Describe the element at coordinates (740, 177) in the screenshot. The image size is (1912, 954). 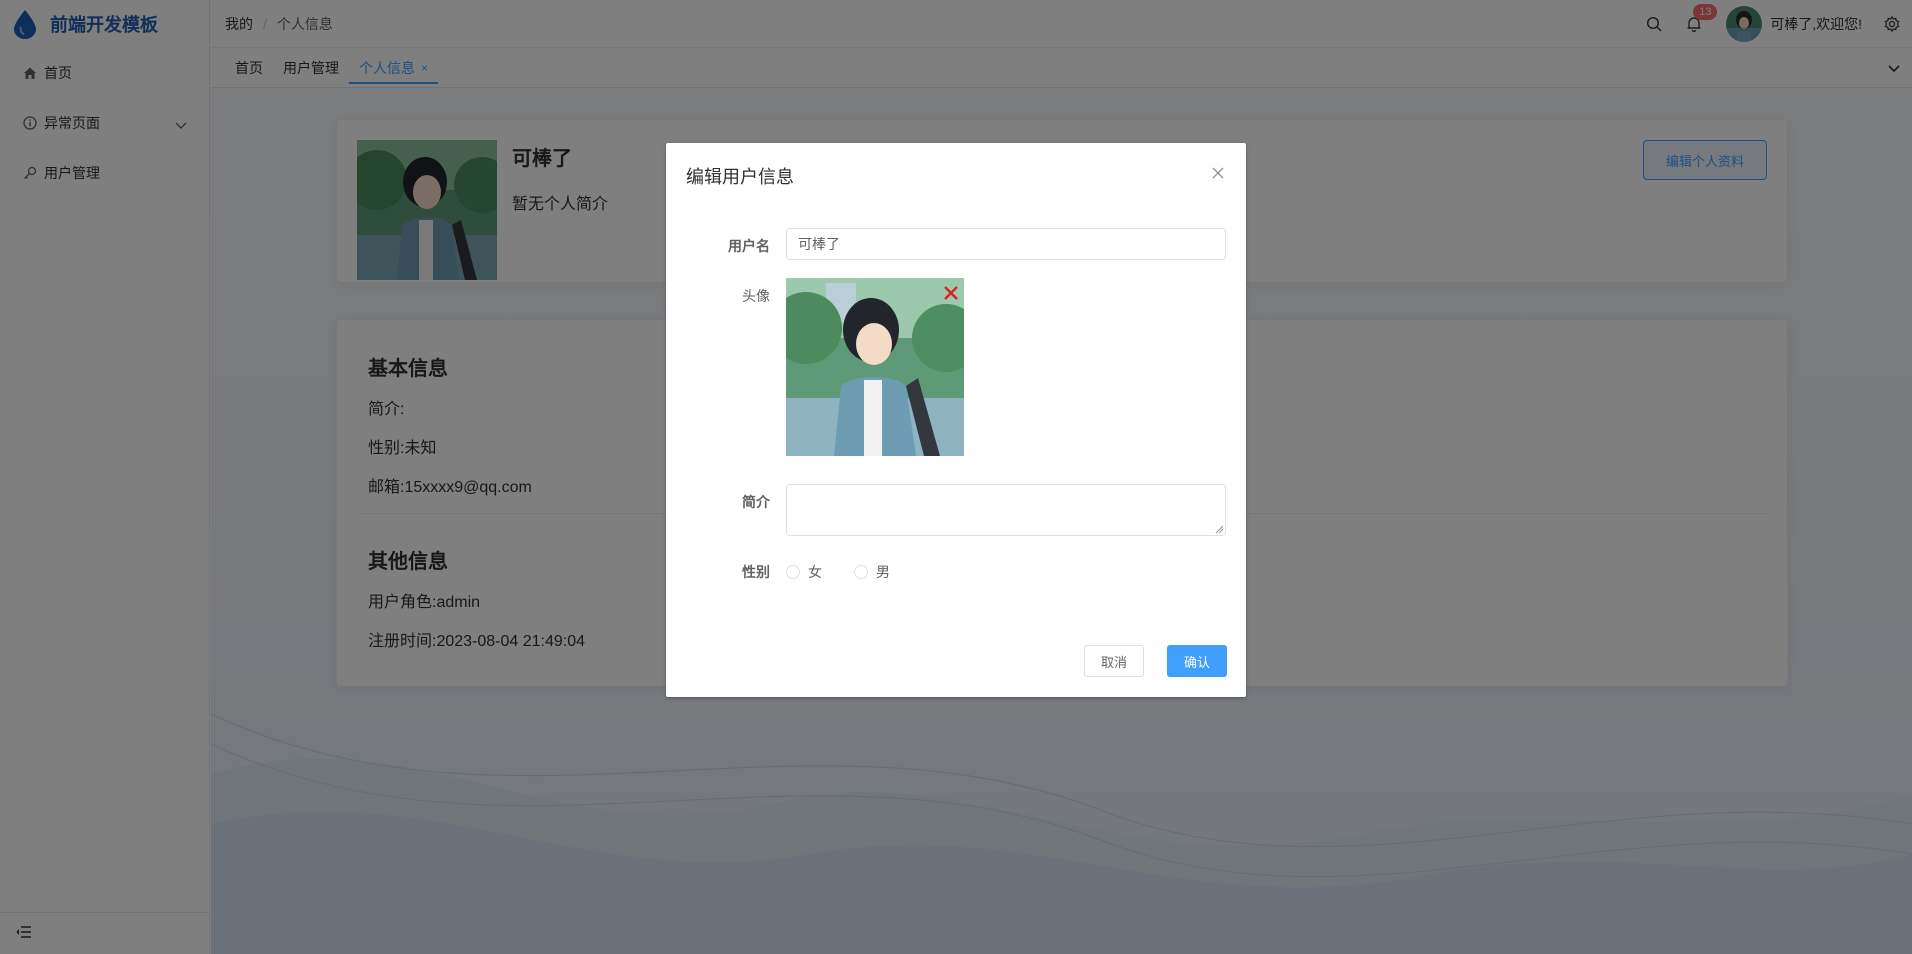
I see `dialog-title: 编辑用户信息` at that location.